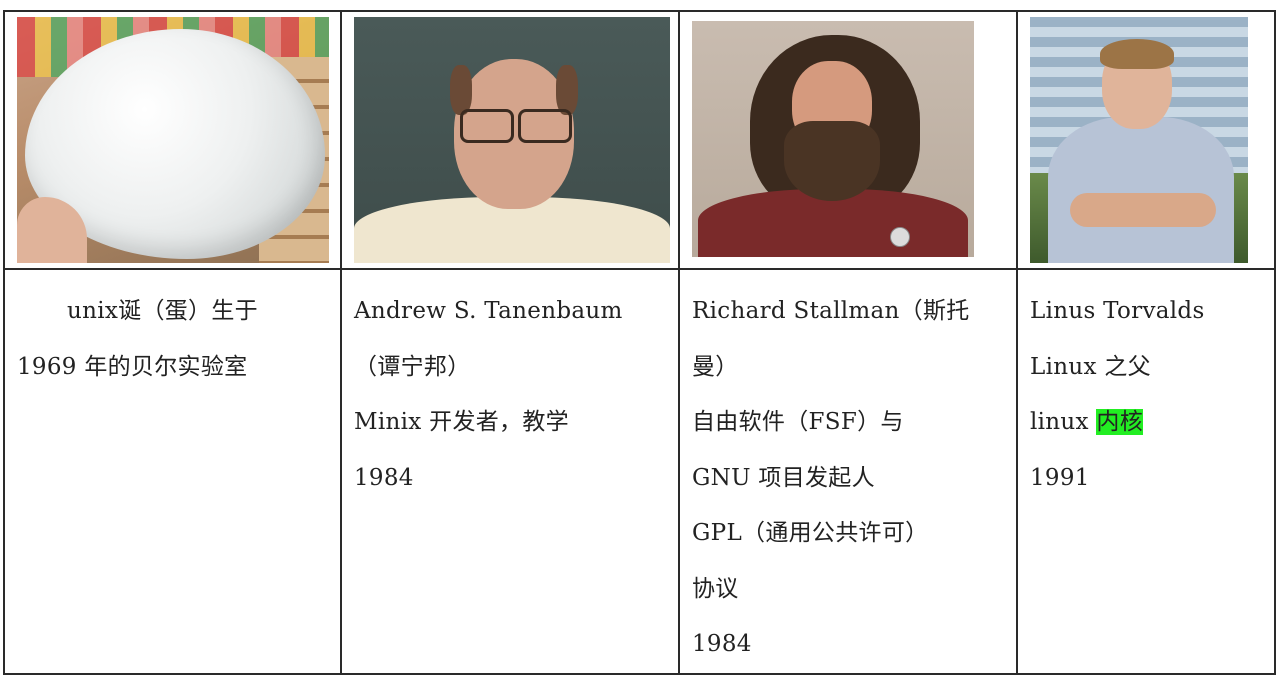  I want to click on photo-cell-tanenbaum, so click(510, 140).